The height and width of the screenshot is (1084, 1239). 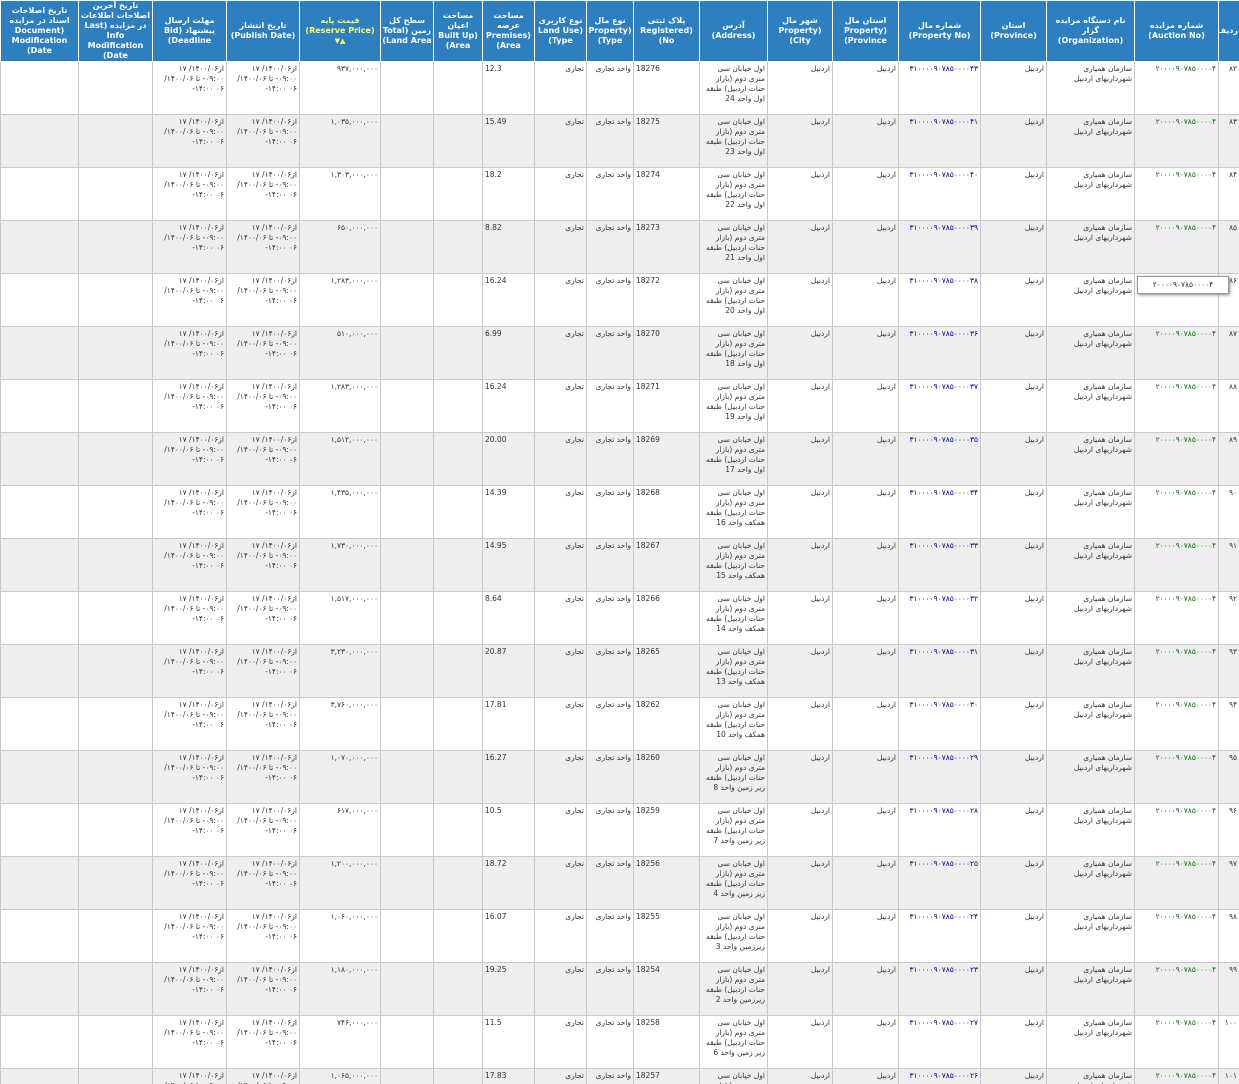 I want to click on sort-arrows-icon: ▲▼, so click(x=340, y=41).